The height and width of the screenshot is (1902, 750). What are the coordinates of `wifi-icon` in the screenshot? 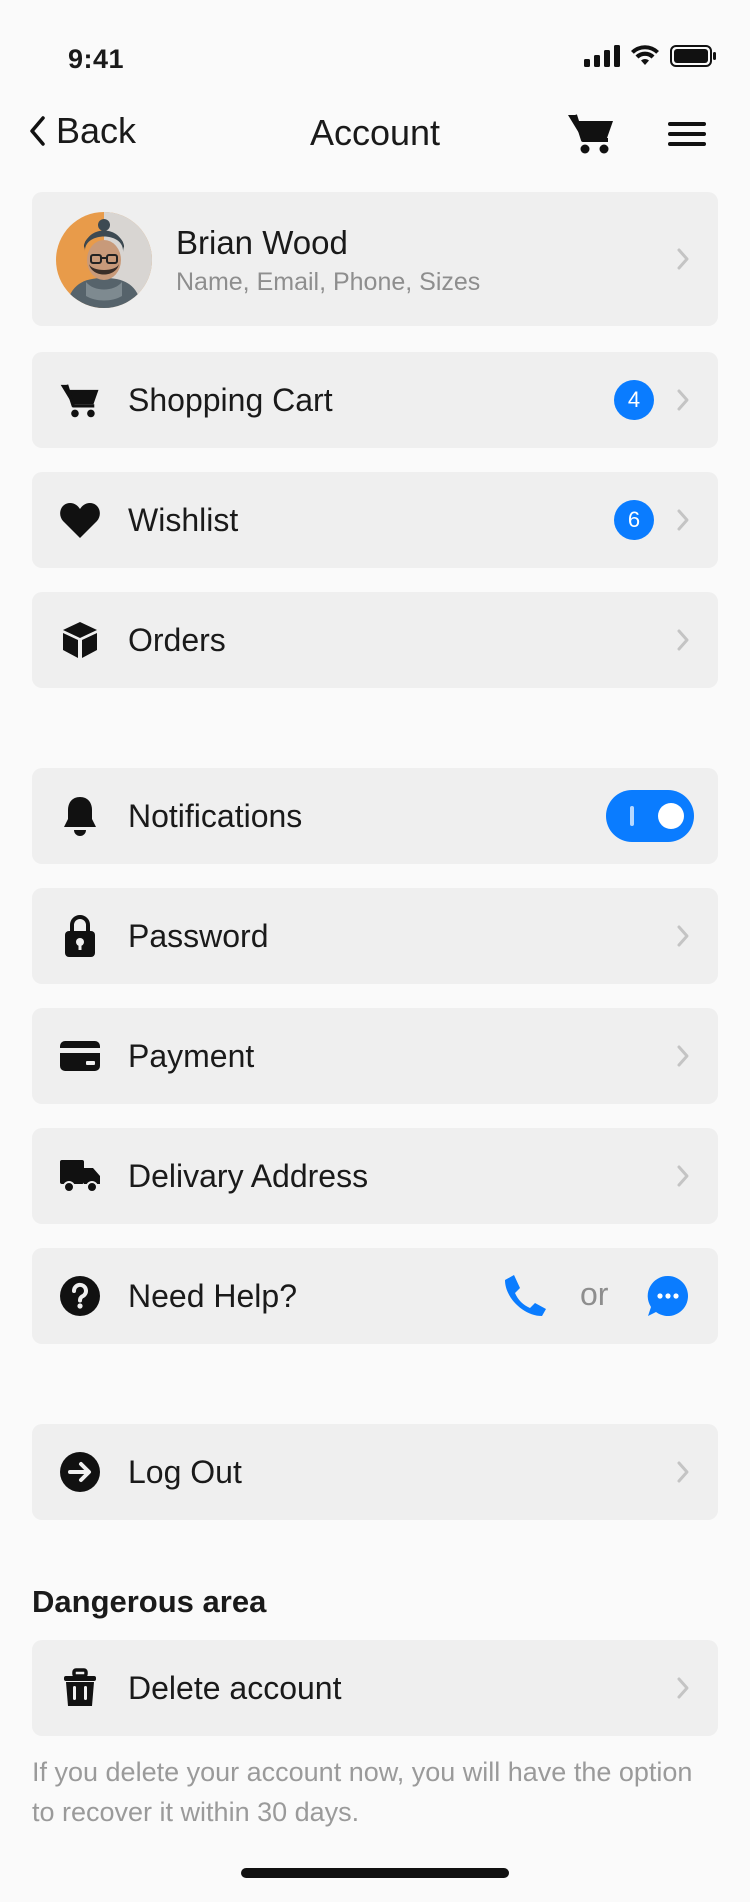 It's located at (645, 55).